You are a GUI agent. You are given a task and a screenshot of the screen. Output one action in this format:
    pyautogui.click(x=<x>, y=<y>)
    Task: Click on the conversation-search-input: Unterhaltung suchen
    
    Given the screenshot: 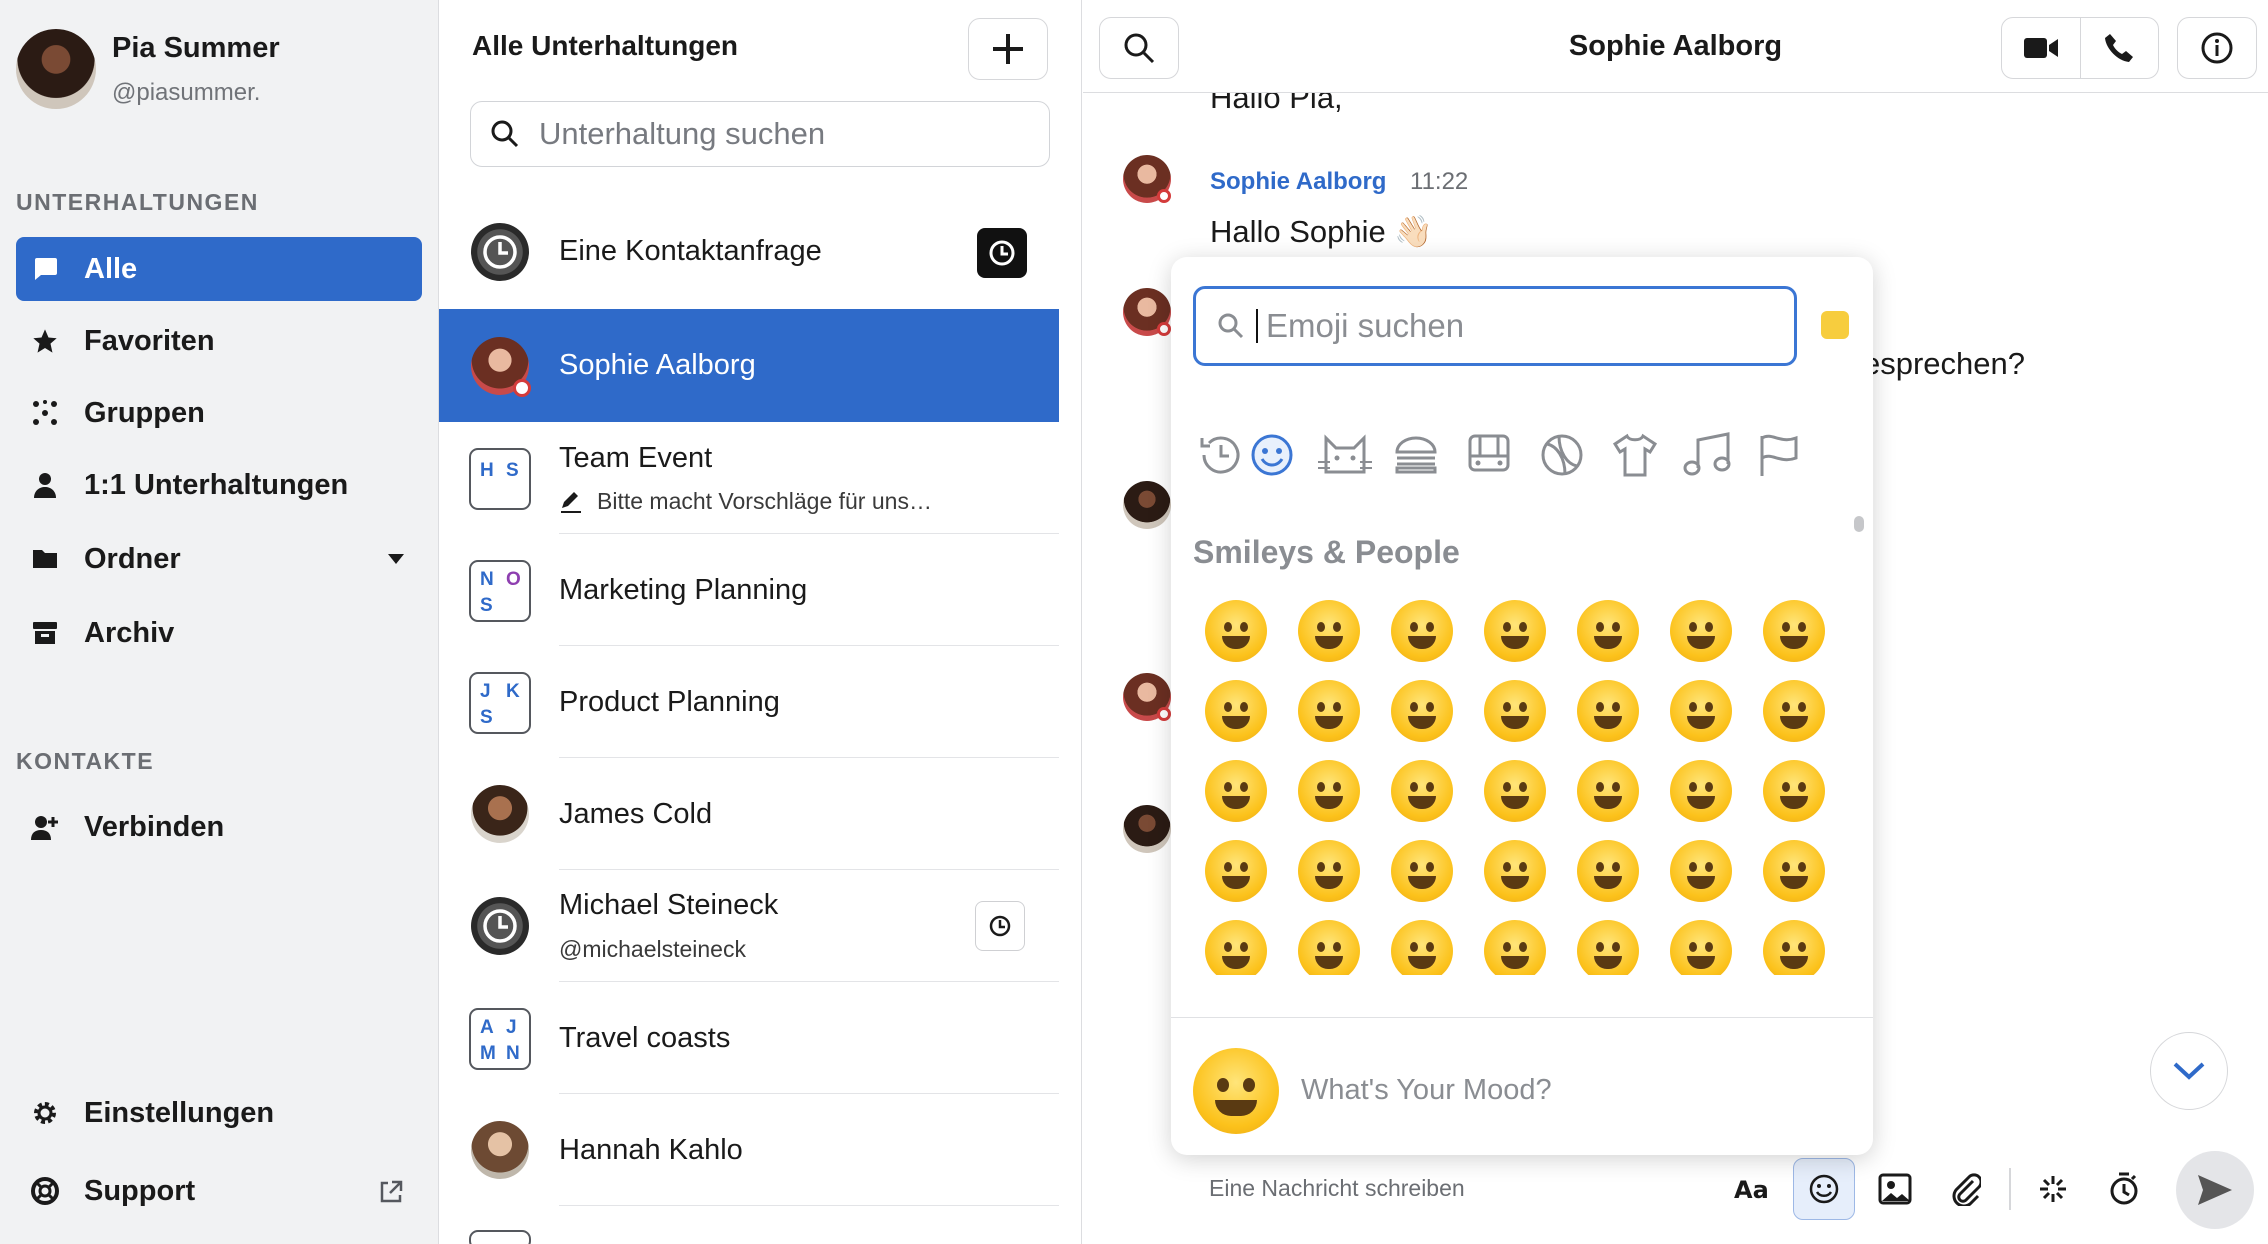 What is the action you would take?
    pyautogui.click(x=760, y=134)
    